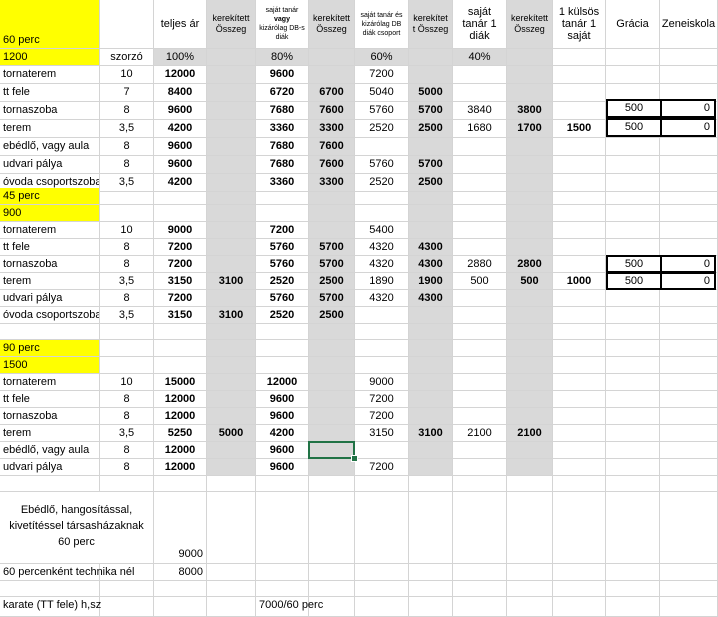  I want to click on cell-r23-c12, so click(689, 433).